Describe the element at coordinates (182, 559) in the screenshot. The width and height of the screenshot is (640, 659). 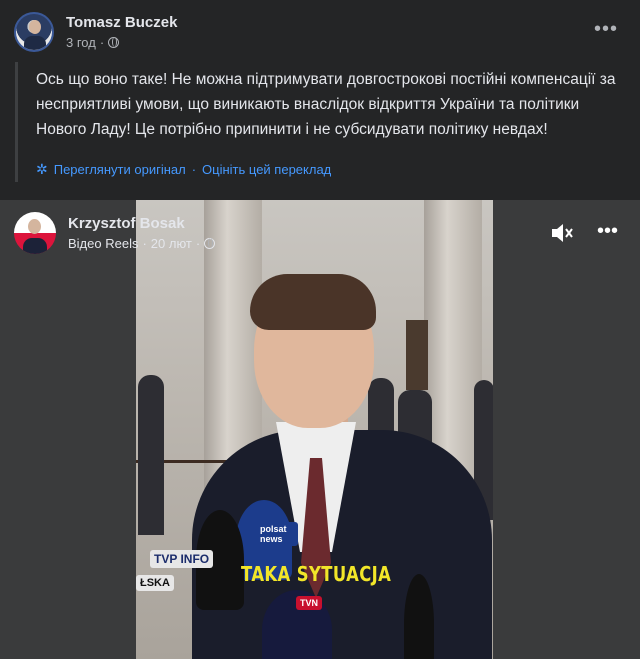
I see `mic-label-tvp: TVP INFO` at that location.